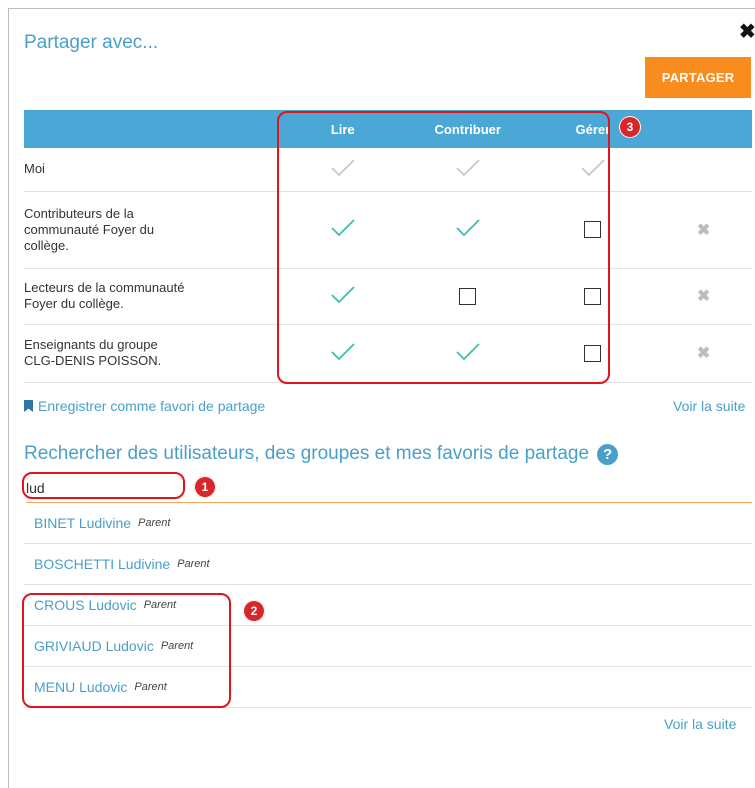 Image resolution: width=755 pixels, height=788 pixels. I want to click on result-name: BOSCHETTI Ludivine, so click(102, 564).